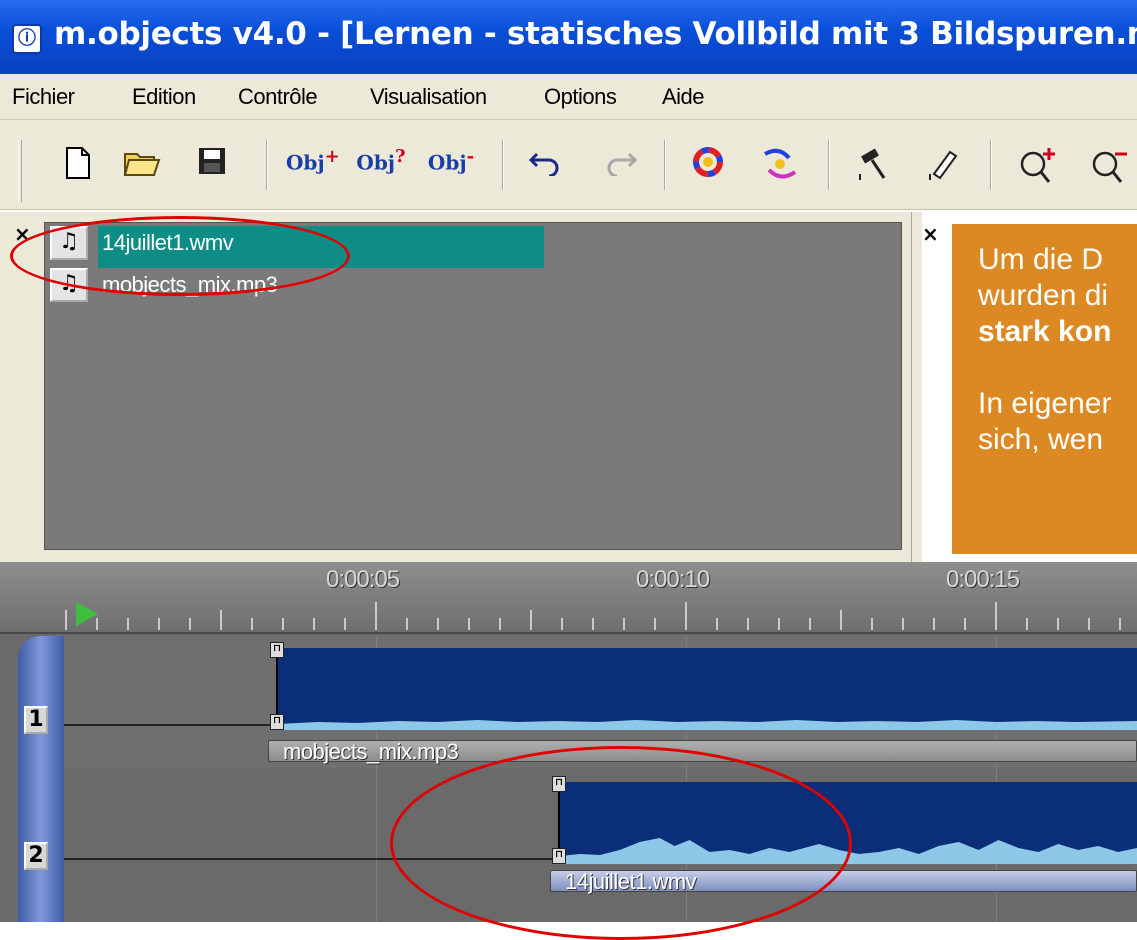  What do you see at coordinates (41, 779) in the screenshot?
I see `track-header-column` at bounding box center [41, 779].